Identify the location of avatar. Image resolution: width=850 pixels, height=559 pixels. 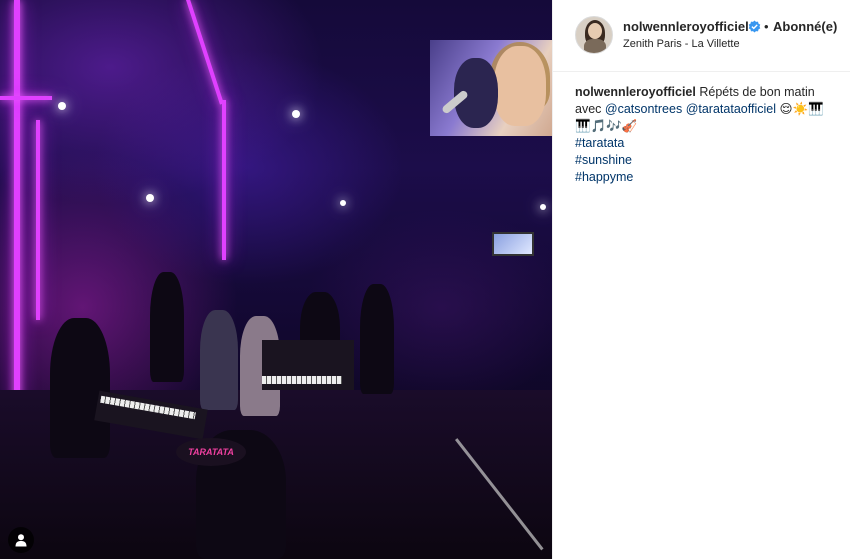
(594, 35).